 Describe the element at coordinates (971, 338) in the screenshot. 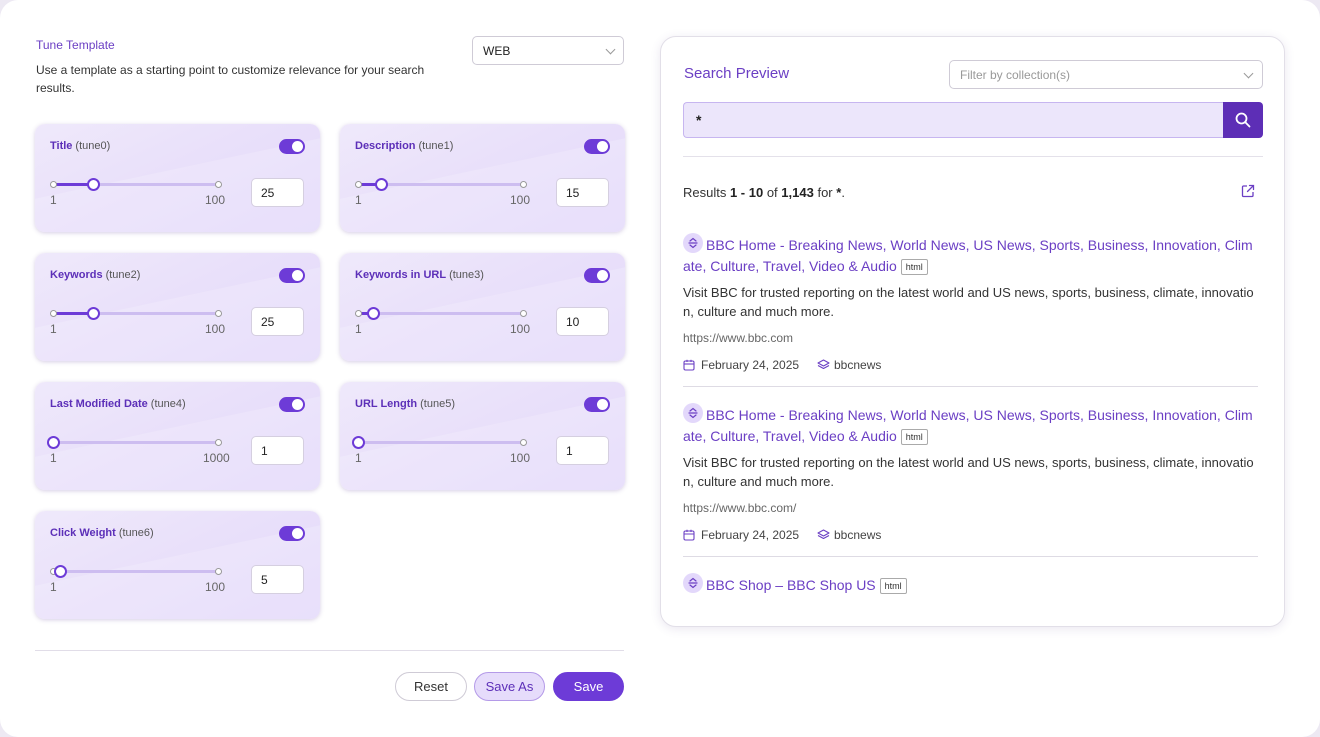

I see `result-url: https://www.bbc.com` at that location.